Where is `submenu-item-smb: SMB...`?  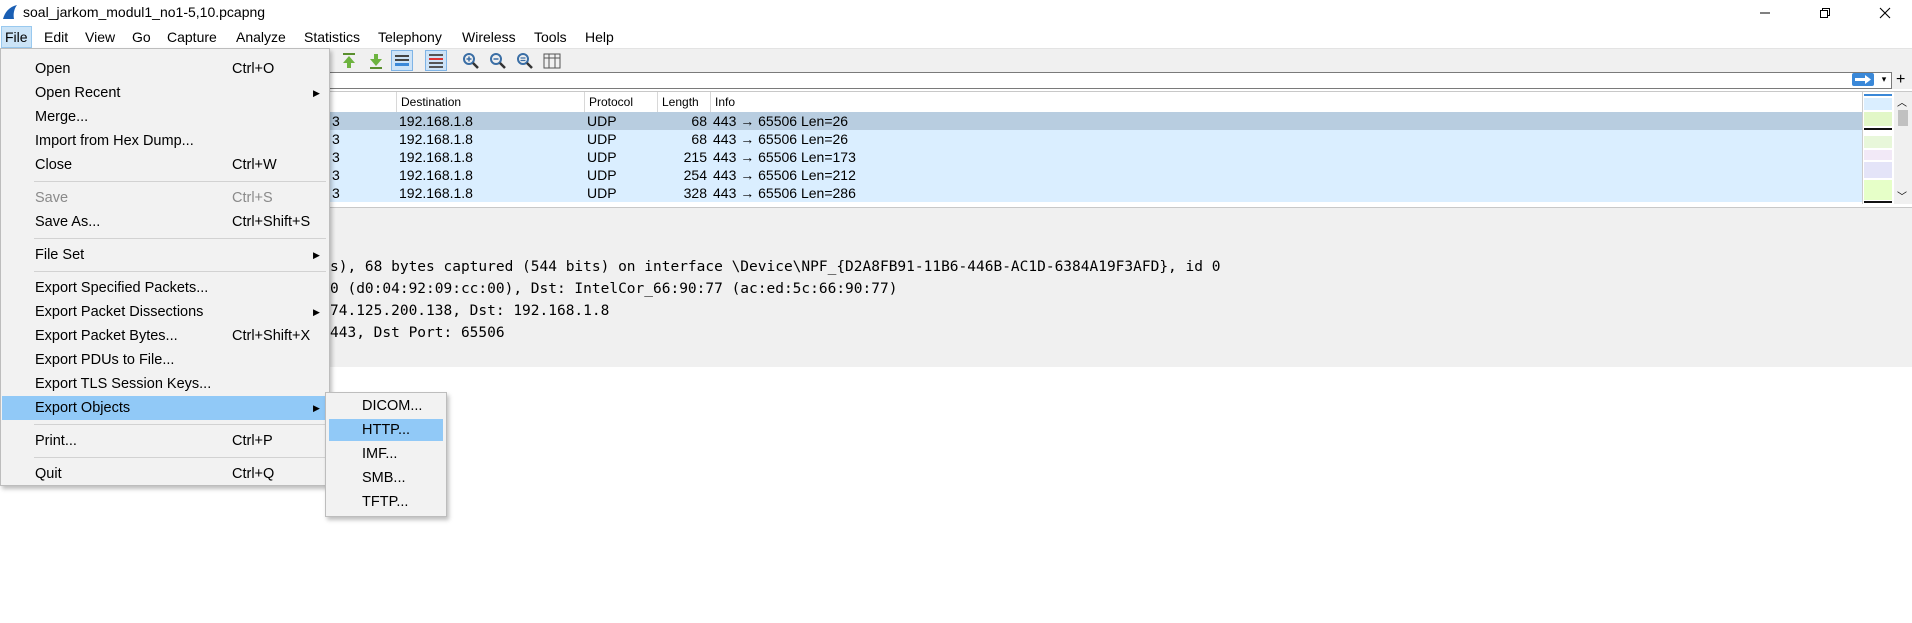 submenu-item-smb: SMB... is located at coordinates (386, 478).